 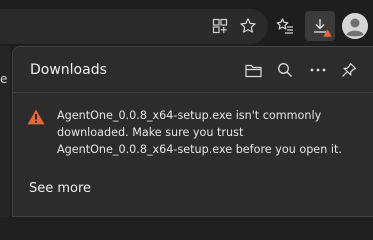 What do you see at coordinates (320, 26) in the screenshot?
I see `downloads-button` at bounding box center [320, 26].